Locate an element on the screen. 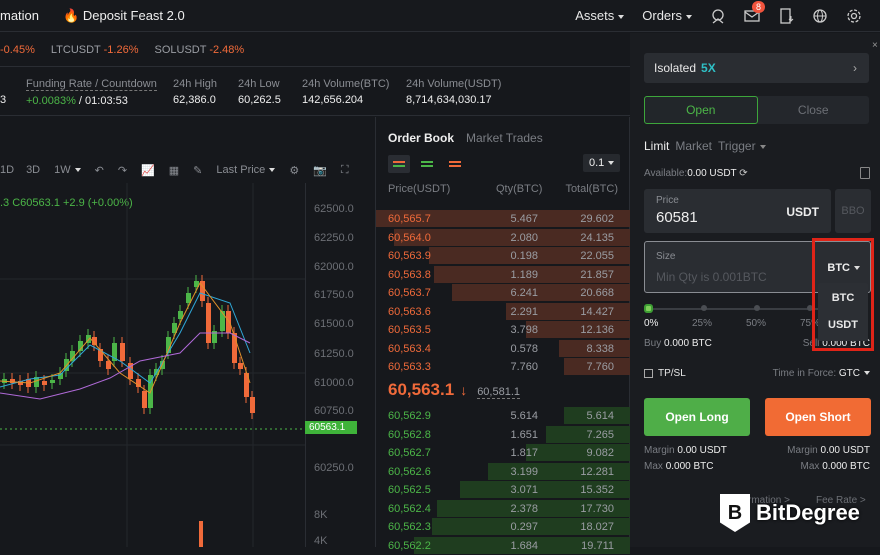 The height and width of the screenshot is (555, 880). ask-row: 60,563.6 2.291 14.427 is located at coordinates (503, 311).